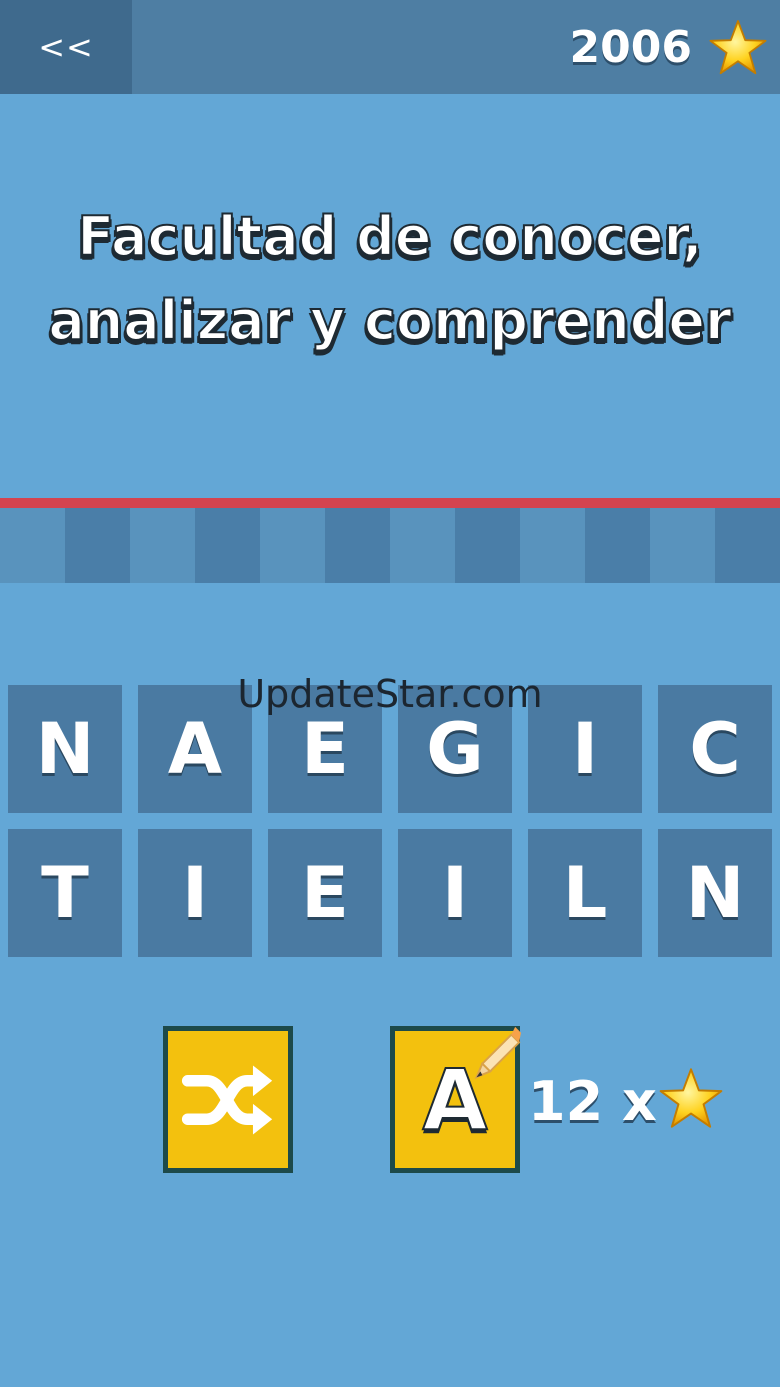 Image resolution: width=780 pixels, height=1387 pixels. Describe the element at coordinates (630, 47) in the screenshot. I see `score-value: 2006` at that location.